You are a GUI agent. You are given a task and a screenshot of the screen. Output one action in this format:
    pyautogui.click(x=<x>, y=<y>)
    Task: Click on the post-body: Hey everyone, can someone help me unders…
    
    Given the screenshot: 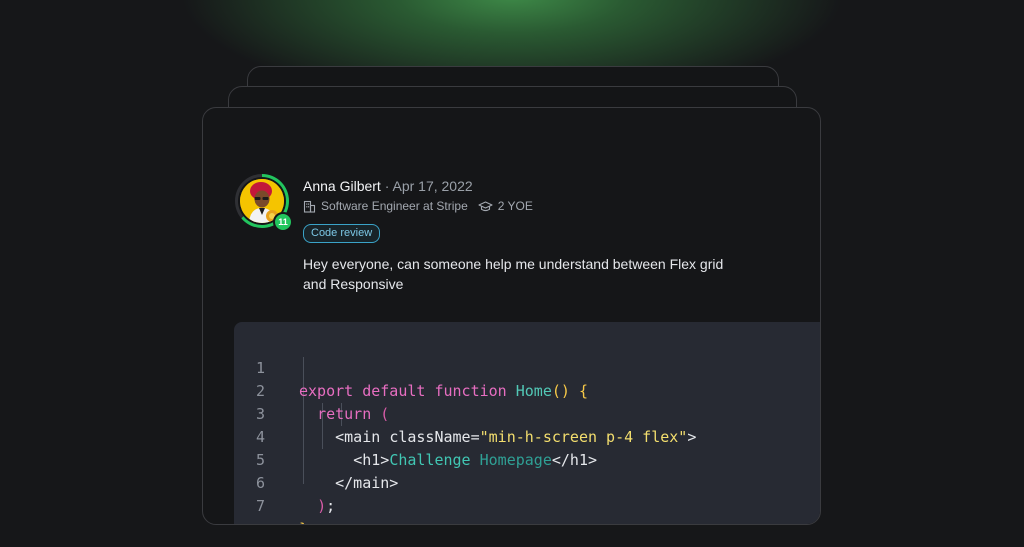 What is the action you would take?
    pyautogui.click(x=513, y=274)
    